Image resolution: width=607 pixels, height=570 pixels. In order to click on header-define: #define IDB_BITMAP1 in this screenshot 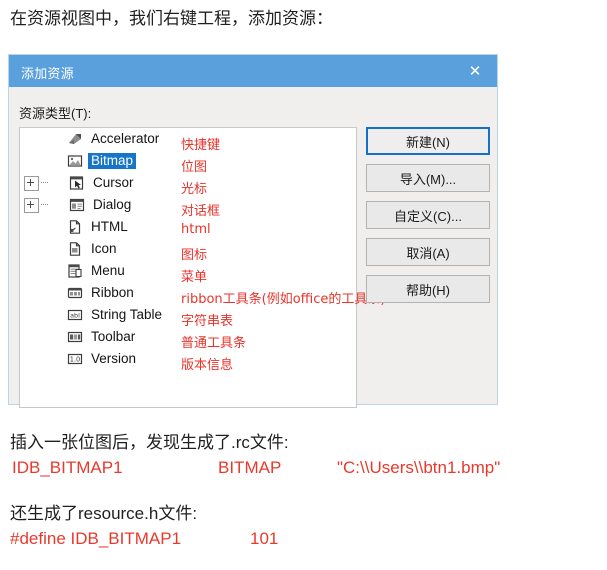, I will do `click(96, 538)`.